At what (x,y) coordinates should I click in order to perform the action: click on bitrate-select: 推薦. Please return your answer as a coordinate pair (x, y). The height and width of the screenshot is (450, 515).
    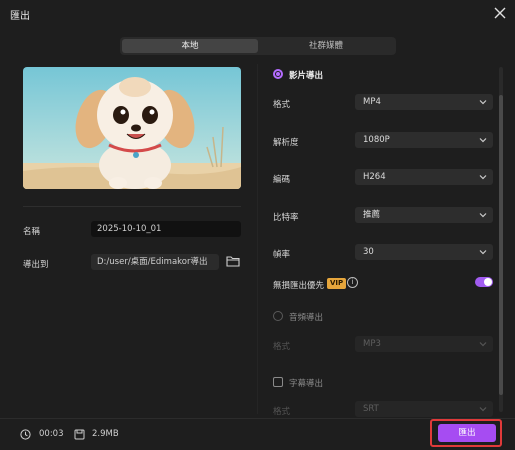
    Looking at the image, I should click on (424, 215).